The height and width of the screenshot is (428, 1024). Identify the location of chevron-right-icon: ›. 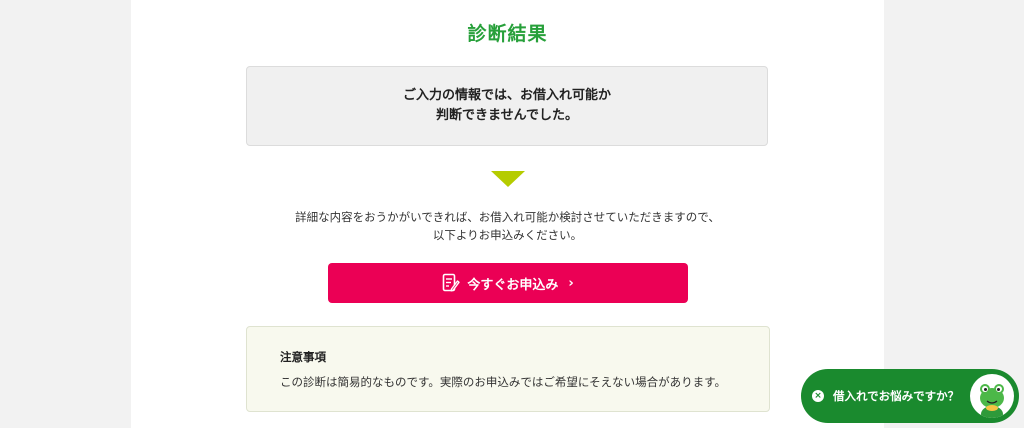
(571, 283).